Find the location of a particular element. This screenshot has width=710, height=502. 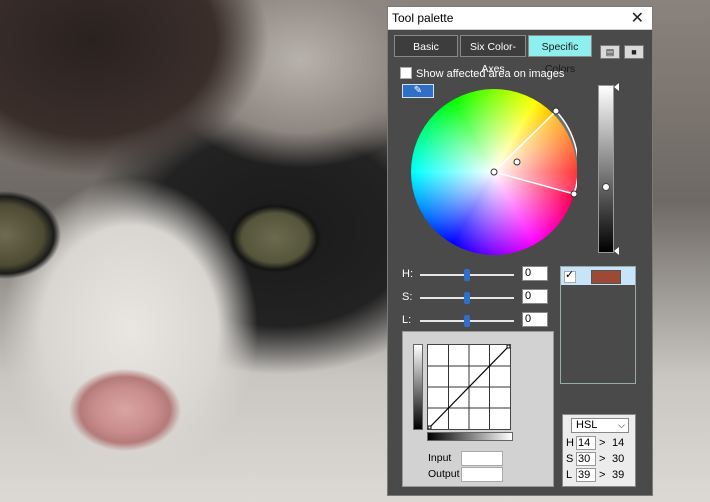

checkmark-icon: ✓ is located at coordinates (570, 275).